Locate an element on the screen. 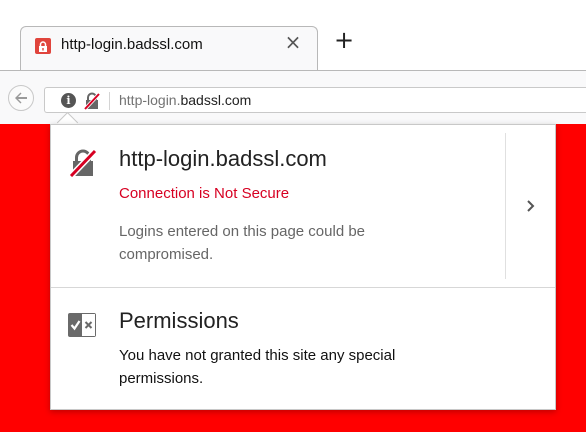 The height and width of the screenshot is (432, 586). permissions-title: Permissions is located at coordinates (179, 320).